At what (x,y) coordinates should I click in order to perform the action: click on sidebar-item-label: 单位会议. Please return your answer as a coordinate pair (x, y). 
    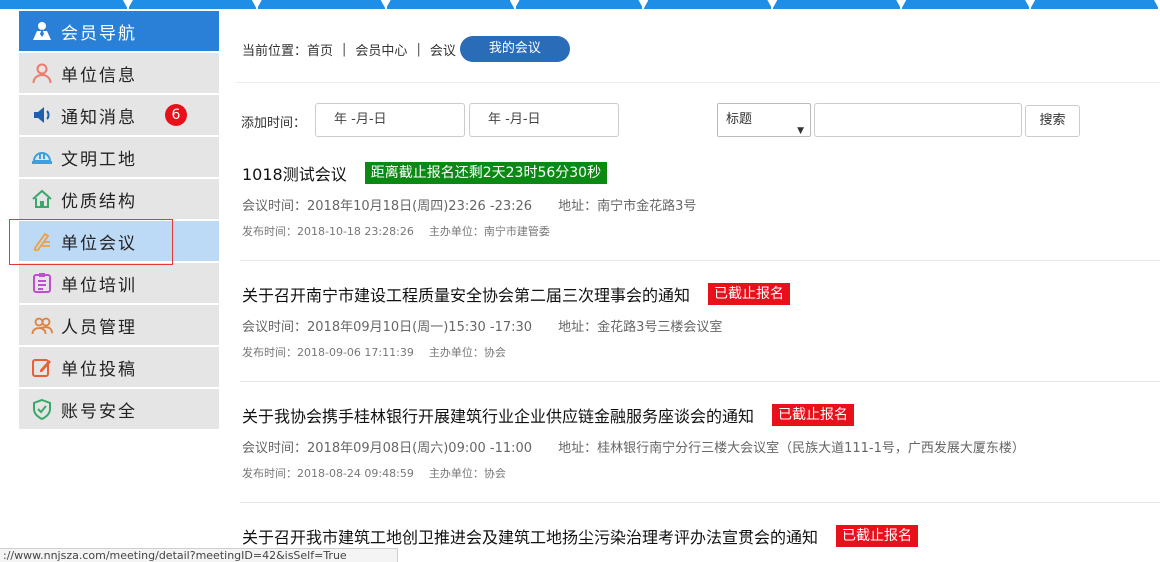
    Looking at the image, I should click on (99, 243).